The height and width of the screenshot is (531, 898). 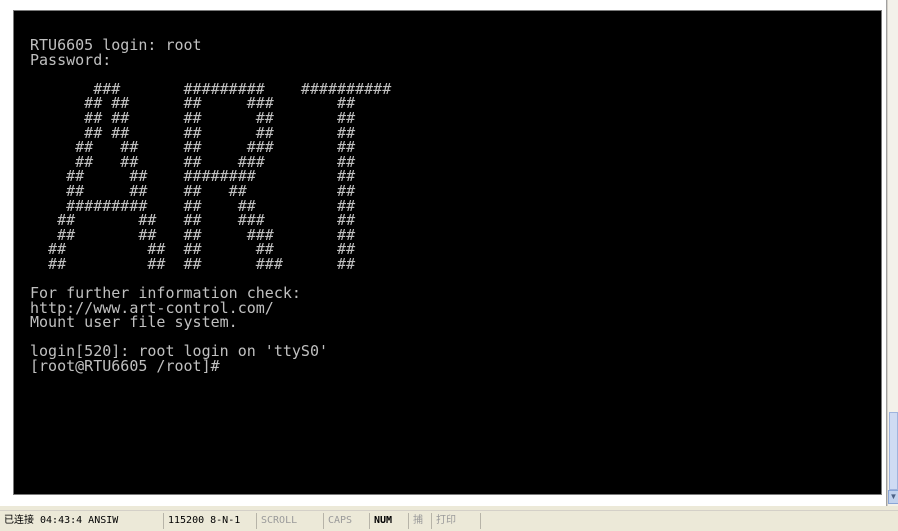 What do you see at coordinates (71, 59) in the screenshot?
I see `terminal-line: Password:` at bounding box center [71, 59].